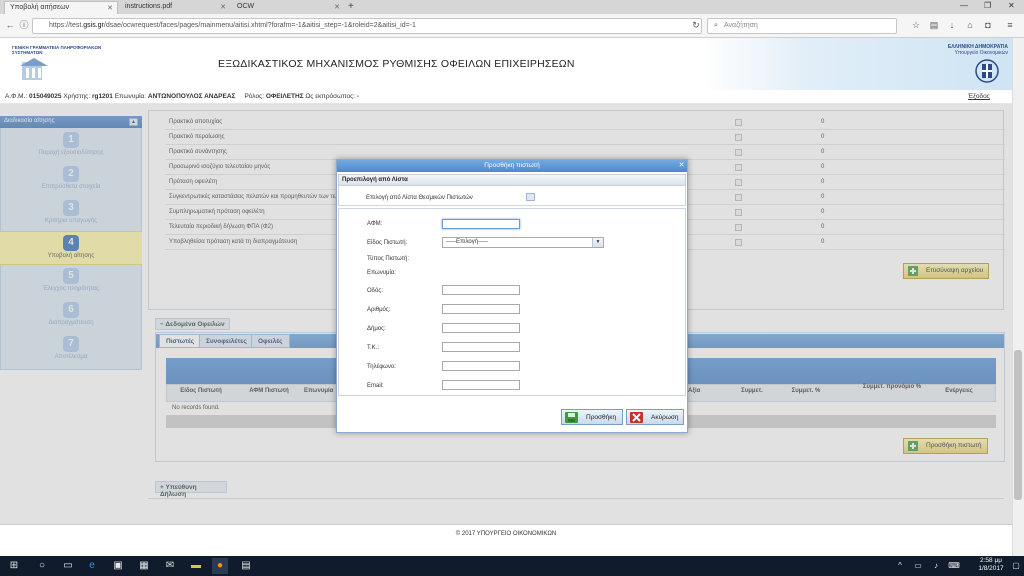 This screenshot has width=1024, height=576. Describe the element at coordinates (952, 25) in the screenshot. I see `downloads-icon: ↓` at that location.